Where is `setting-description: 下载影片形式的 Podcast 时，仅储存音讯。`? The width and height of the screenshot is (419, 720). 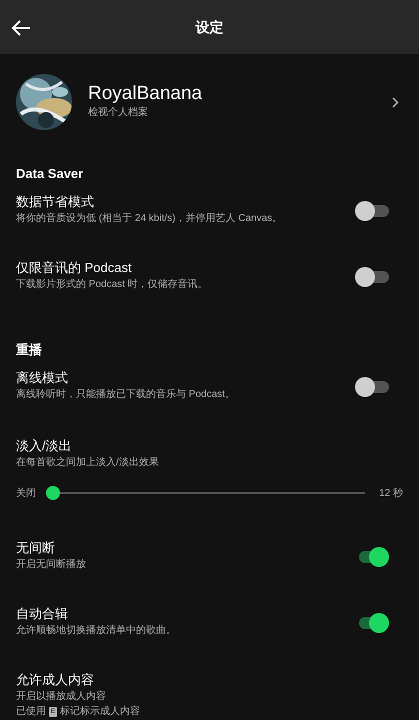 setting-description: 下载影片形式的 Podcast 时，仅储存音讯。 is located at coordinates (112, 285).